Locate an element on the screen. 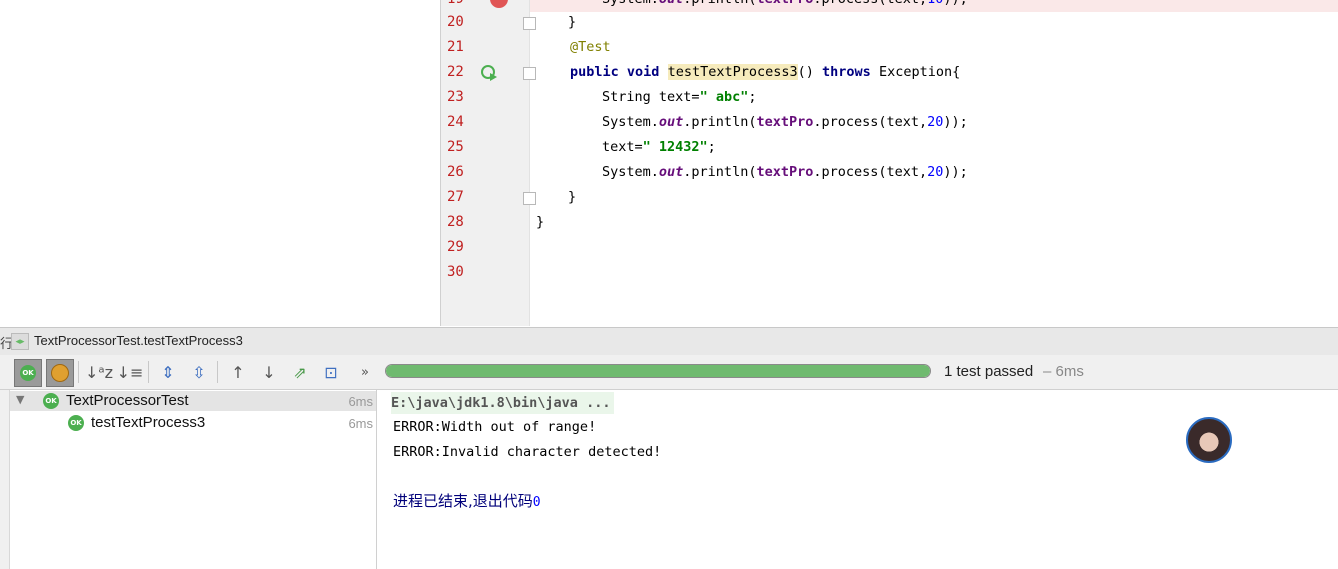 This screenshot has height=569, width=1338. tree-row-test: OK testTextProcess3 6ms is located at coordinates (193, 423).